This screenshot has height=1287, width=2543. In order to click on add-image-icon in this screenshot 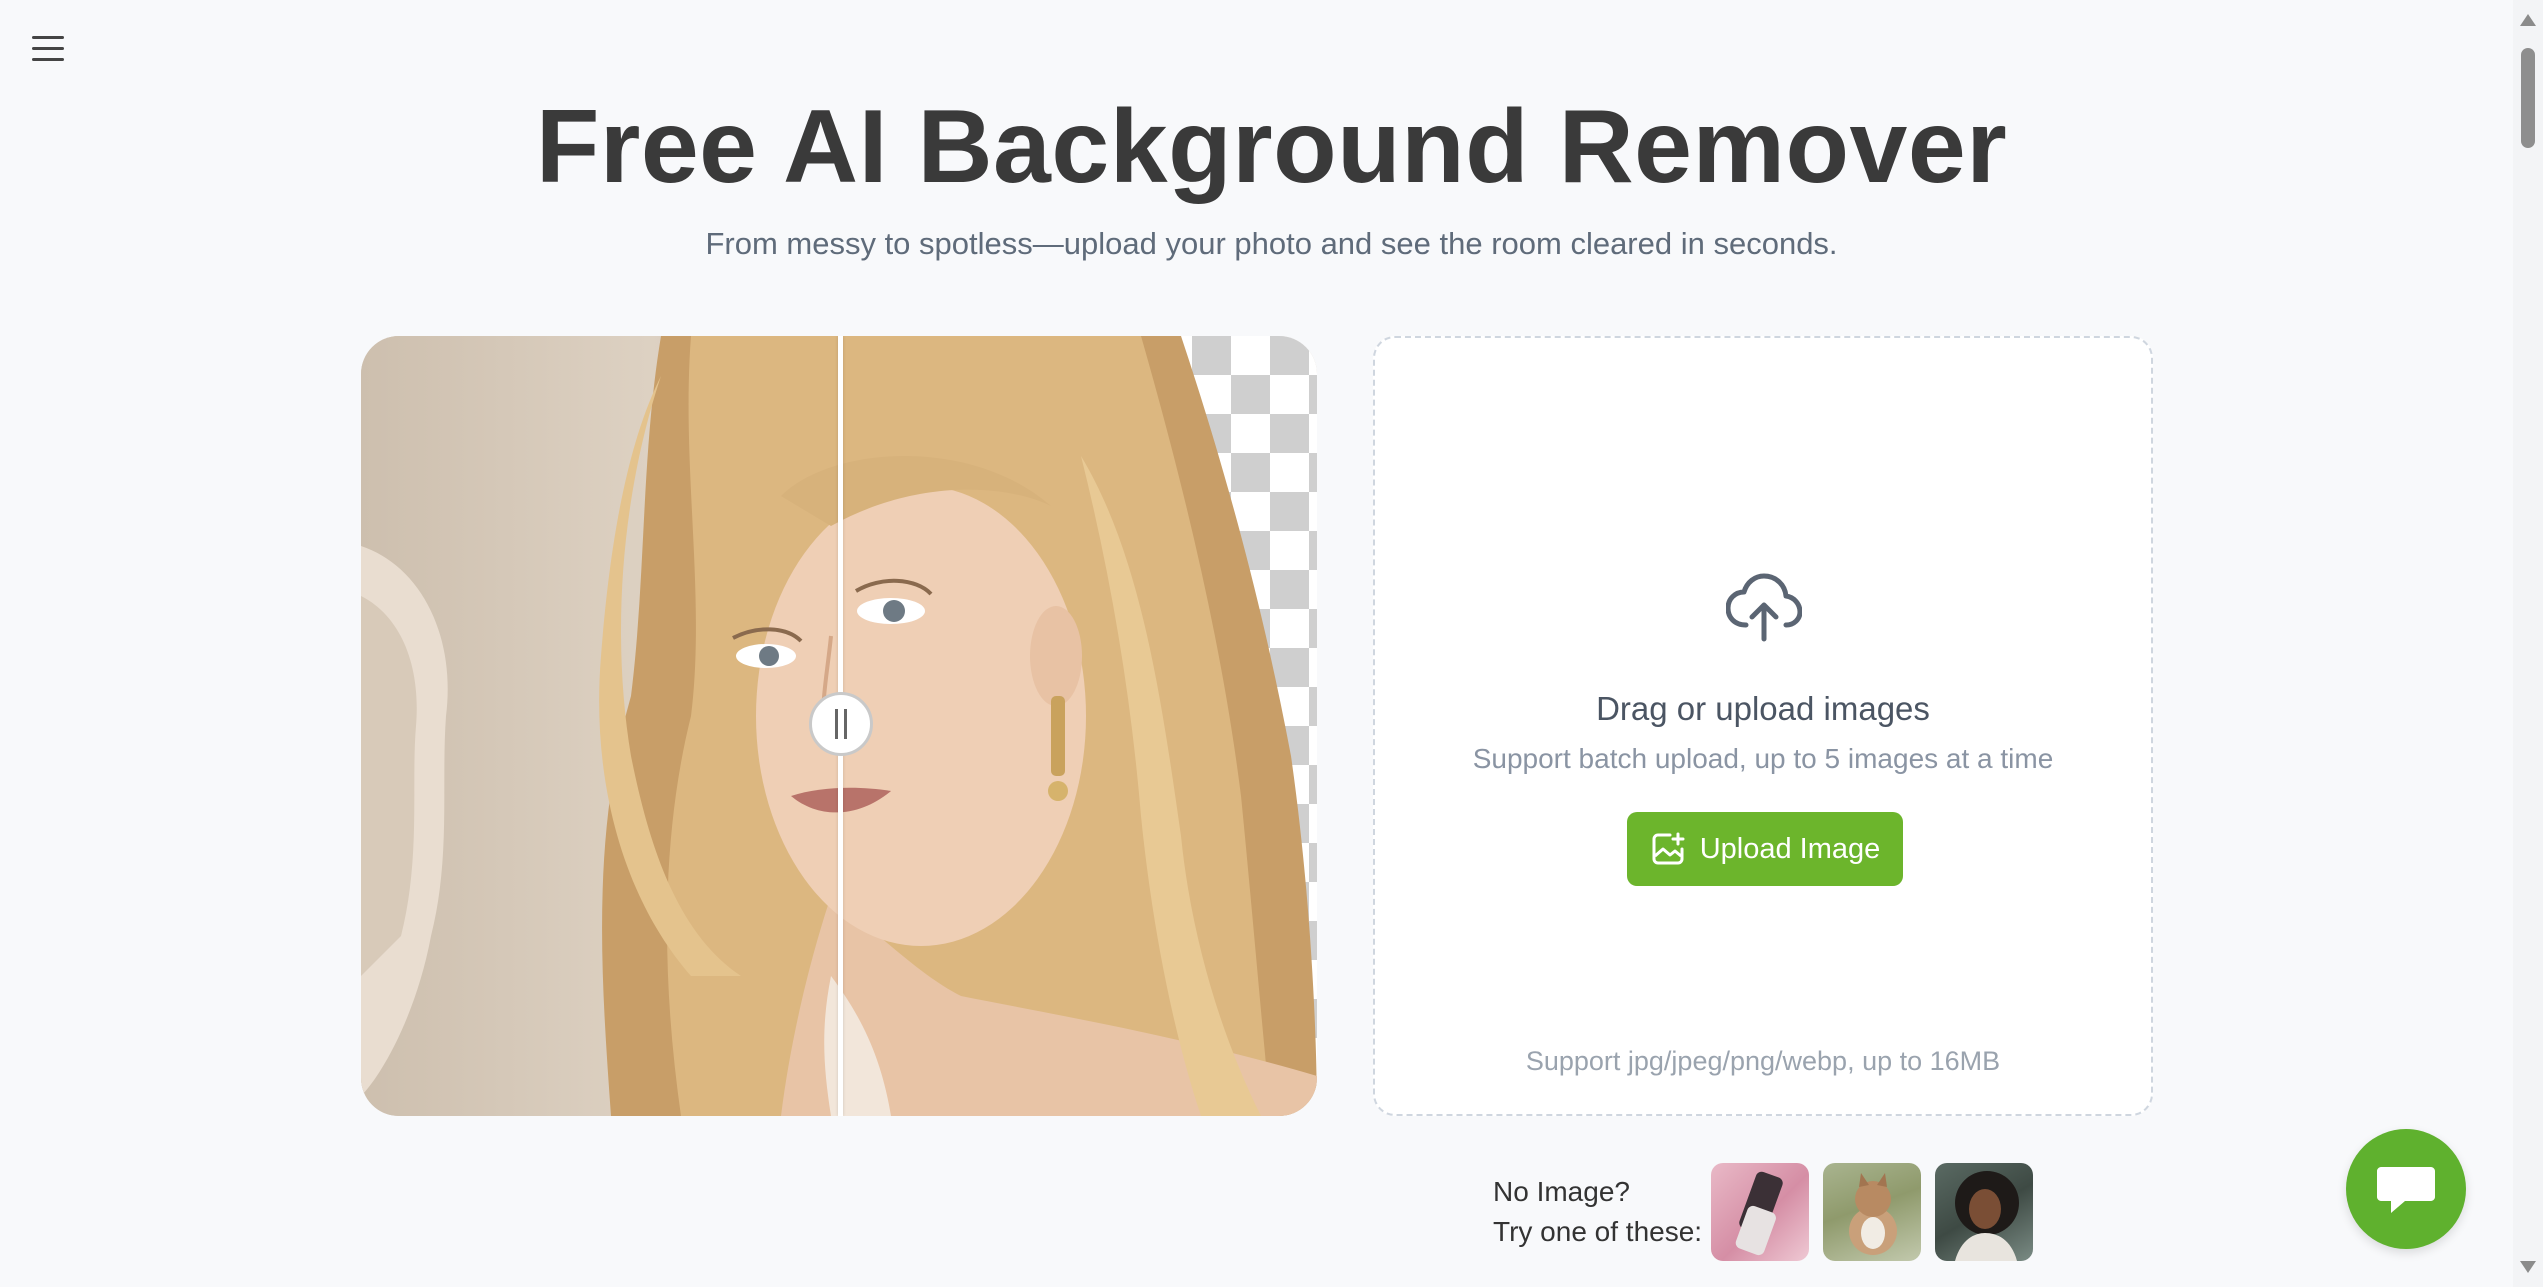, I will do `click(1668, 848)`.